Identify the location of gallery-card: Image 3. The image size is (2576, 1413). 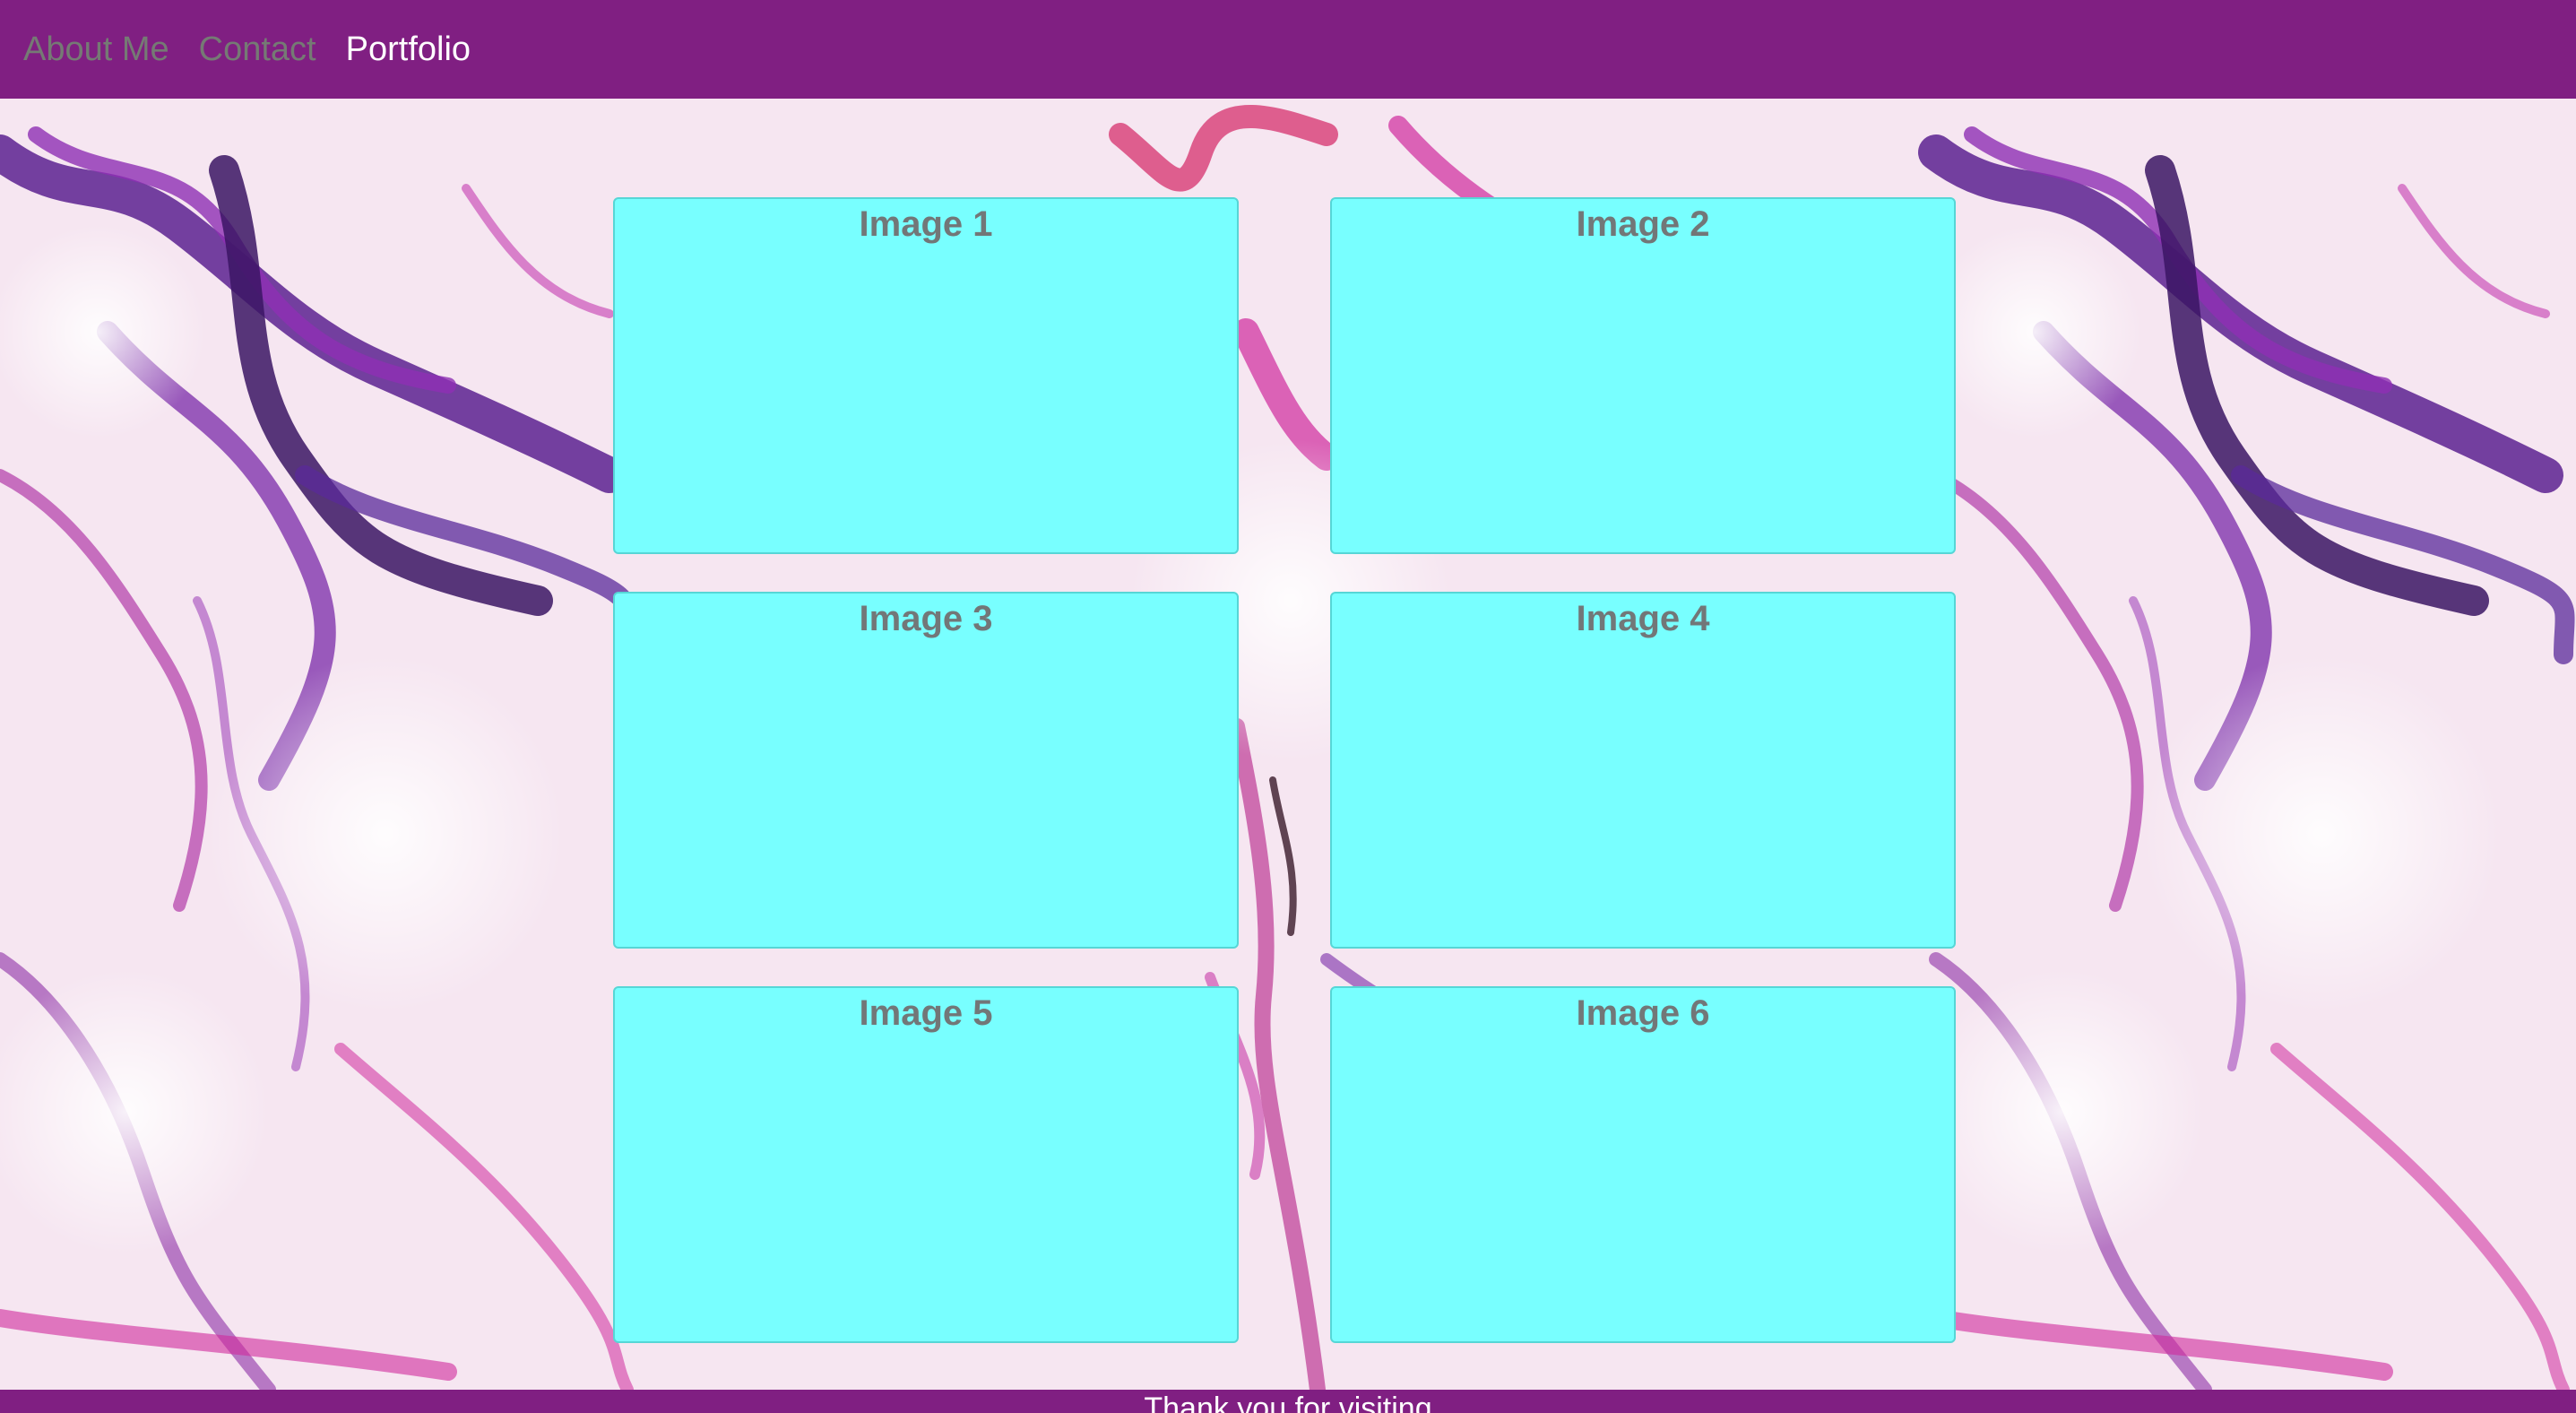
(926, 770).